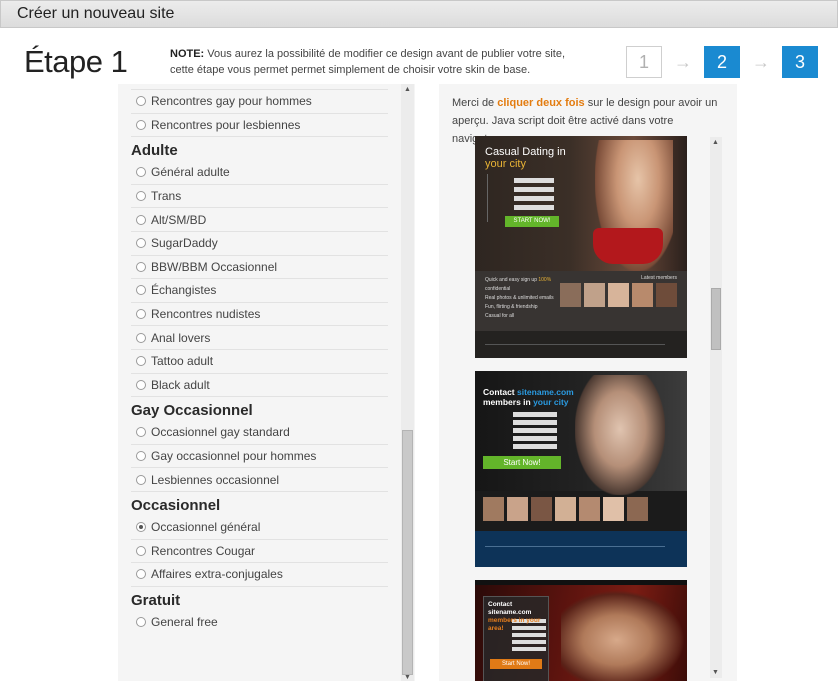 This screenshot has height=681, width=840. Describe the element at coordinates (716, 407) in the screenshot. I see `template-list-scrollbar: ▲ ▼` at that location.